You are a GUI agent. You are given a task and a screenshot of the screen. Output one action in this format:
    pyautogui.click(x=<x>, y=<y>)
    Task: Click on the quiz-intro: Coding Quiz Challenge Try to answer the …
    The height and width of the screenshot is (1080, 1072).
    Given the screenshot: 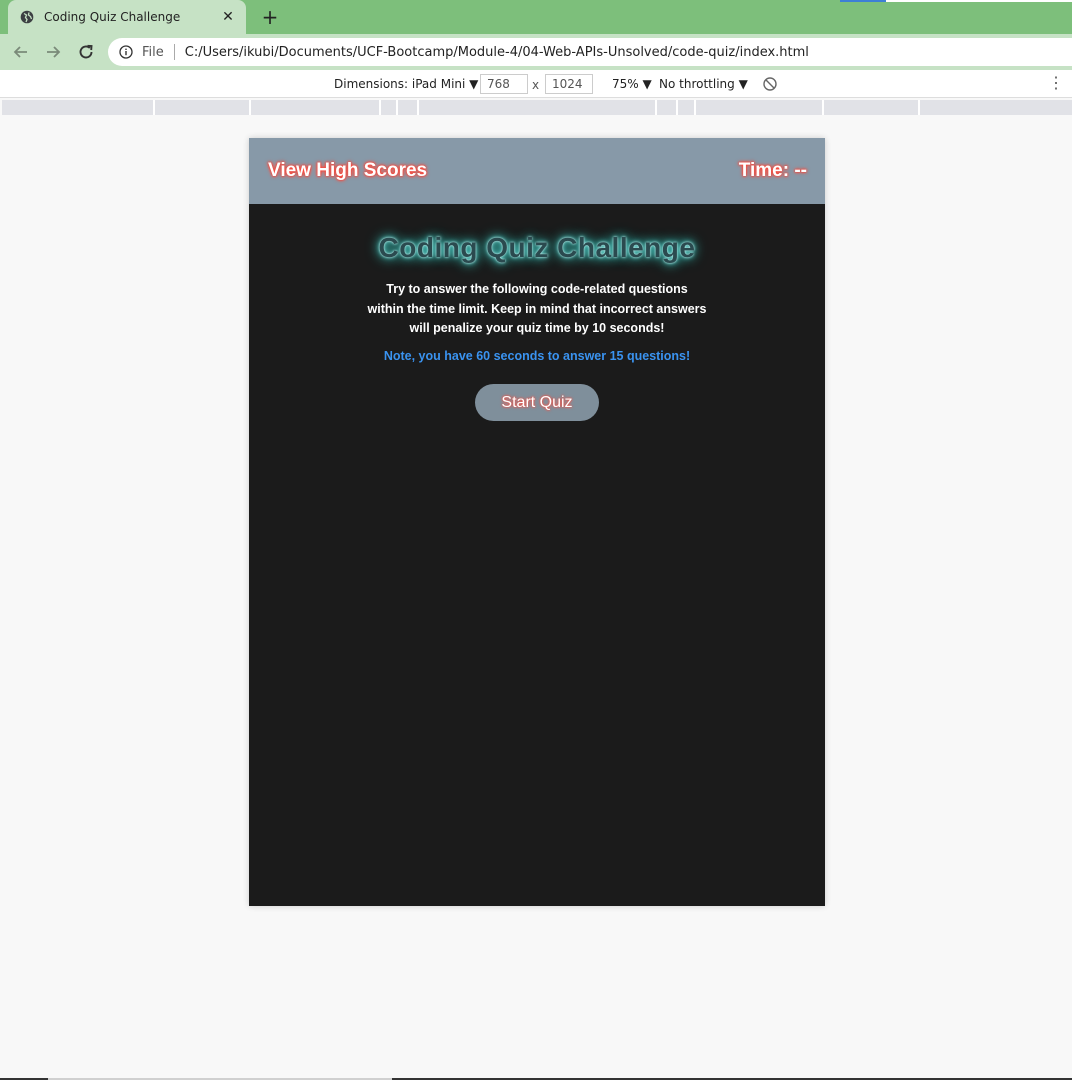 What is the action you would take?
    pyautogui.click(x=537, y=312)
    